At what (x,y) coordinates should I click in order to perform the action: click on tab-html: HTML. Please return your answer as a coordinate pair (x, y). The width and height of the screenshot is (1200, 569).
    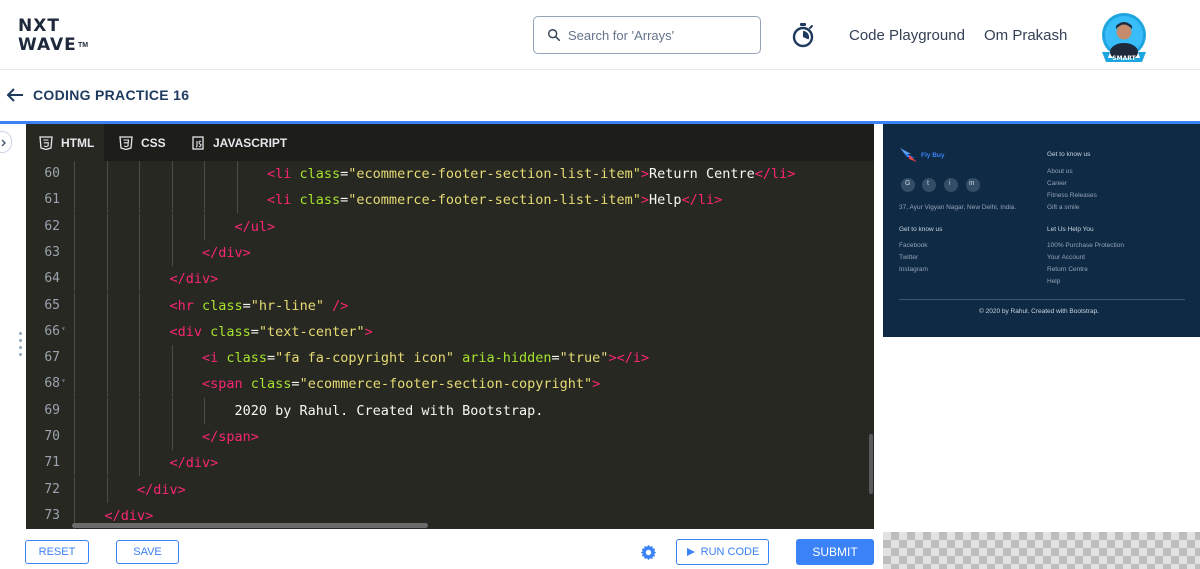
    Looking at the image, I should click on (65, 142).